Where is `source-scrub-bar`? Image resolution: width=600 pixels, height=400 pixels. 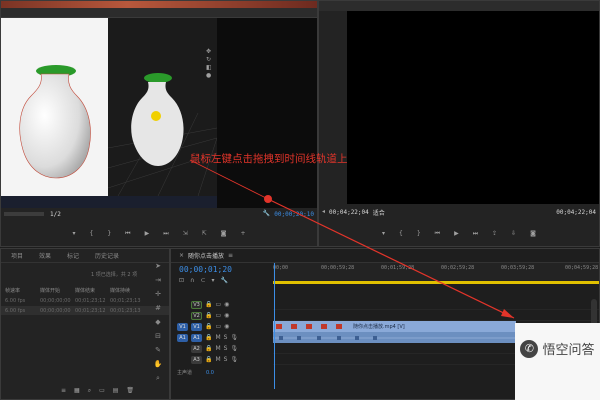 source-scrub-bar is located at coordinates (24, 214).